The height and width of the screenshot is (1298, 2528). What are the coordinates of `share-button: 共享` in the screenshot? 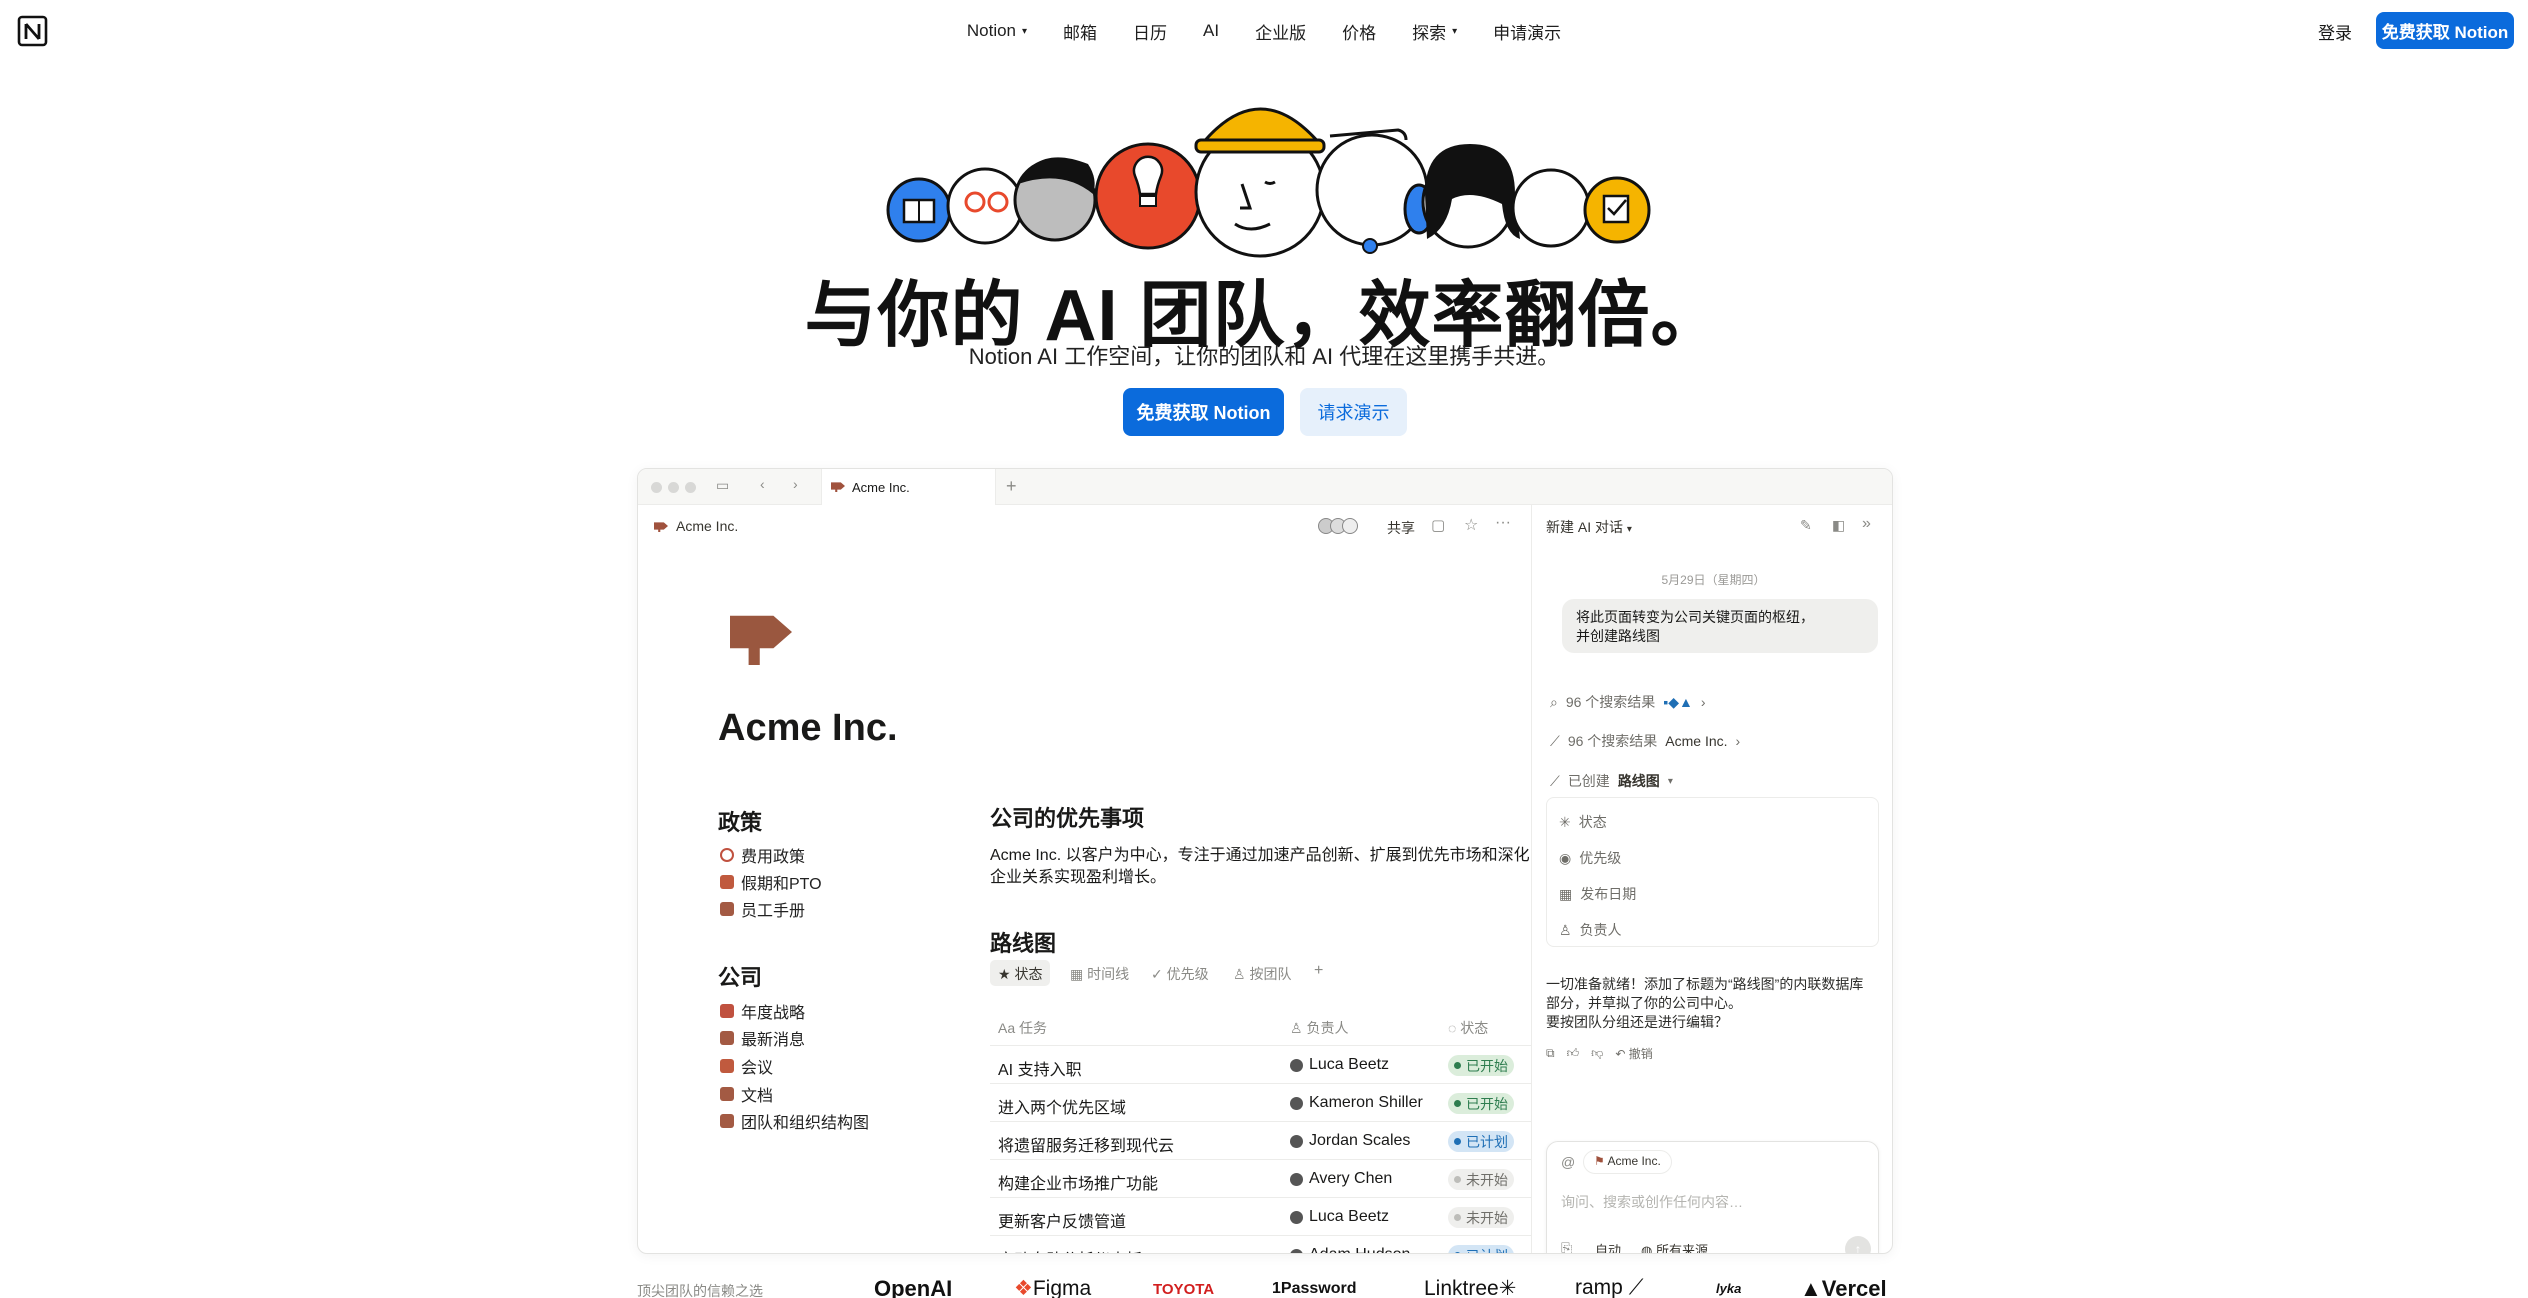 It's located at (1401, 528).